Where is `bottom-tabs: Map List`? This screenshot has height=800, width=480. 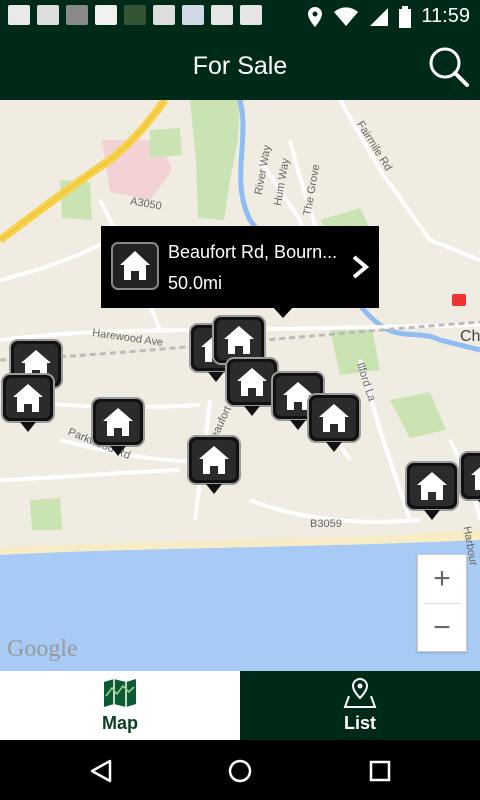
bottom-tabs: Map List is located at coordinates (240, 705).